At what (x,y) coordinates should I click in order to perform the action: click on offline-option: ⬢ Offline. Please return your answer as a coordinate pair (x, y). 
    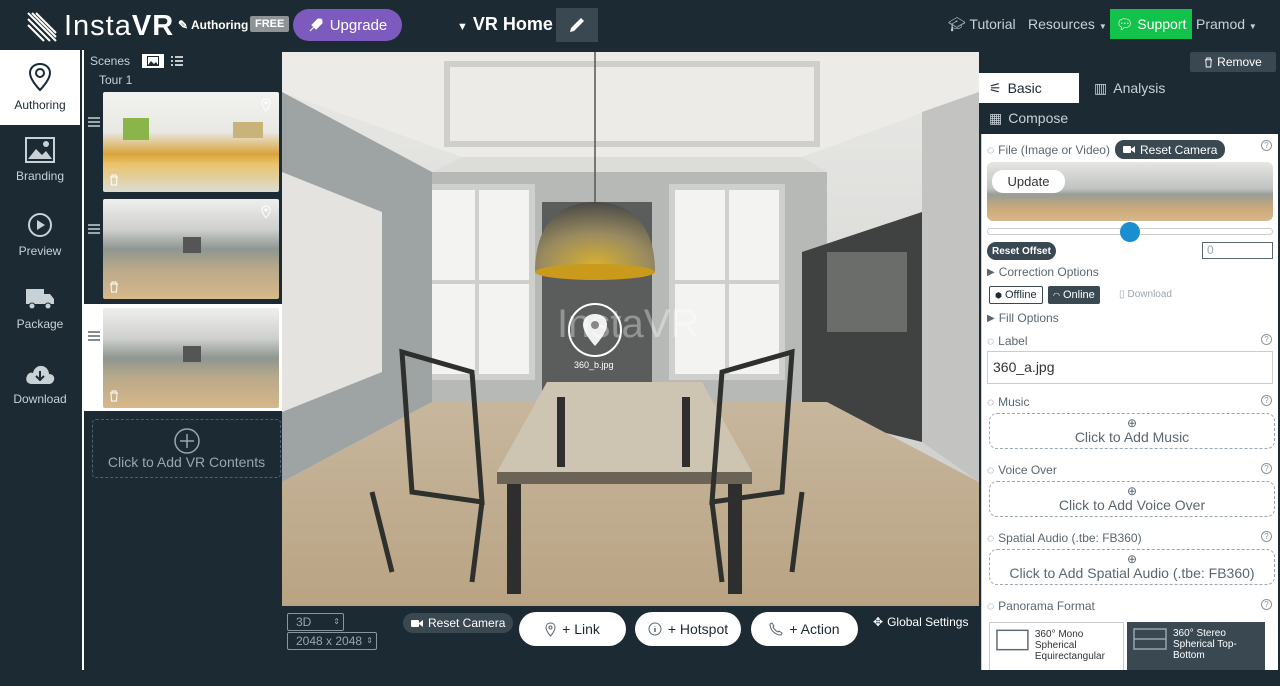
    Looking at the image, I should click on (1016, 295).